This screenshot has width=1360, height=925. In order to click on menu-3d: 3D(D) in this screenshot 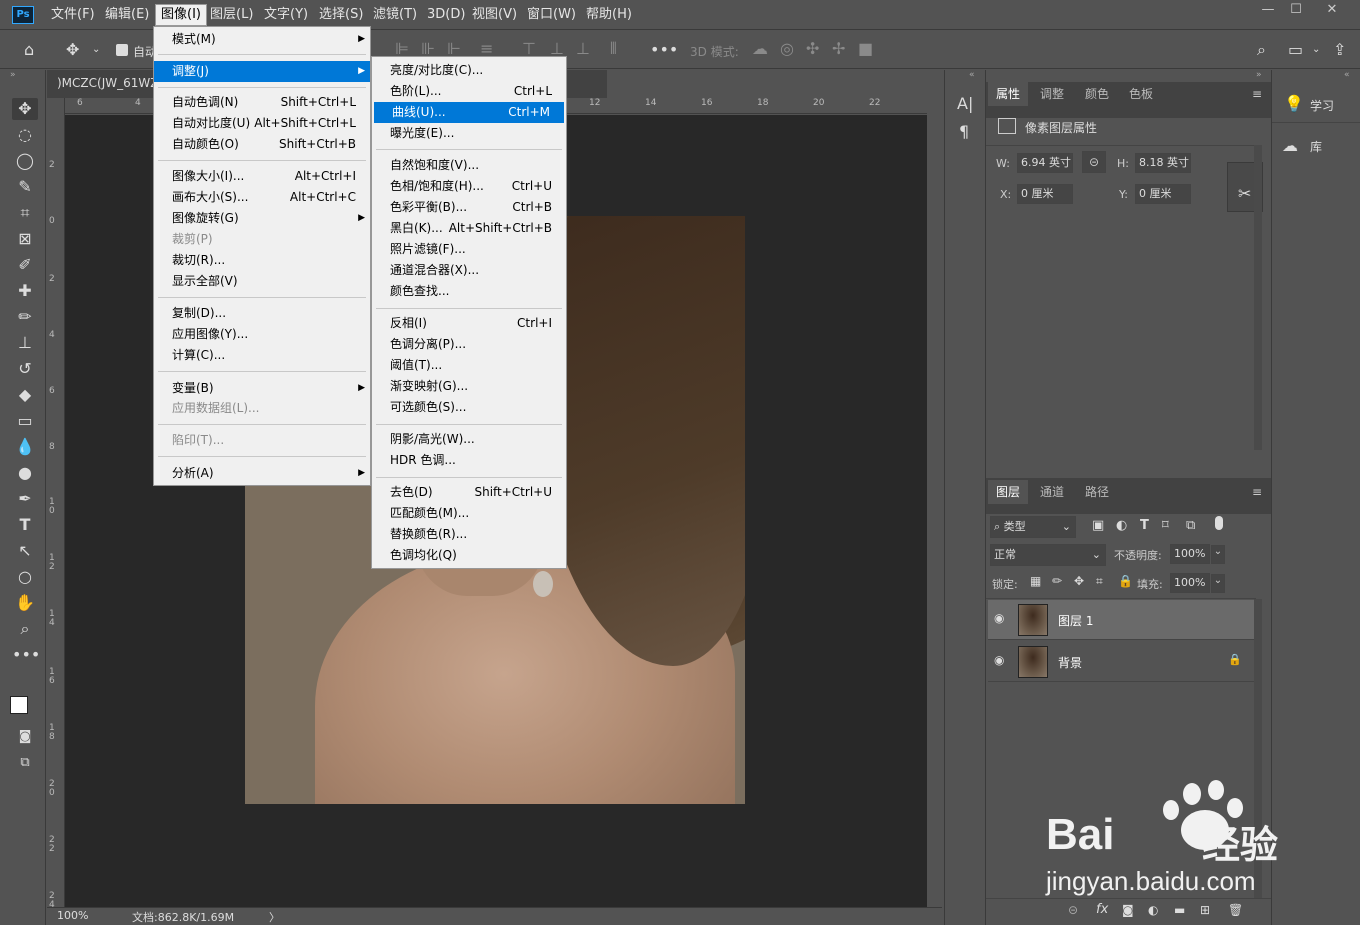, I will do `click(446, 15)`.